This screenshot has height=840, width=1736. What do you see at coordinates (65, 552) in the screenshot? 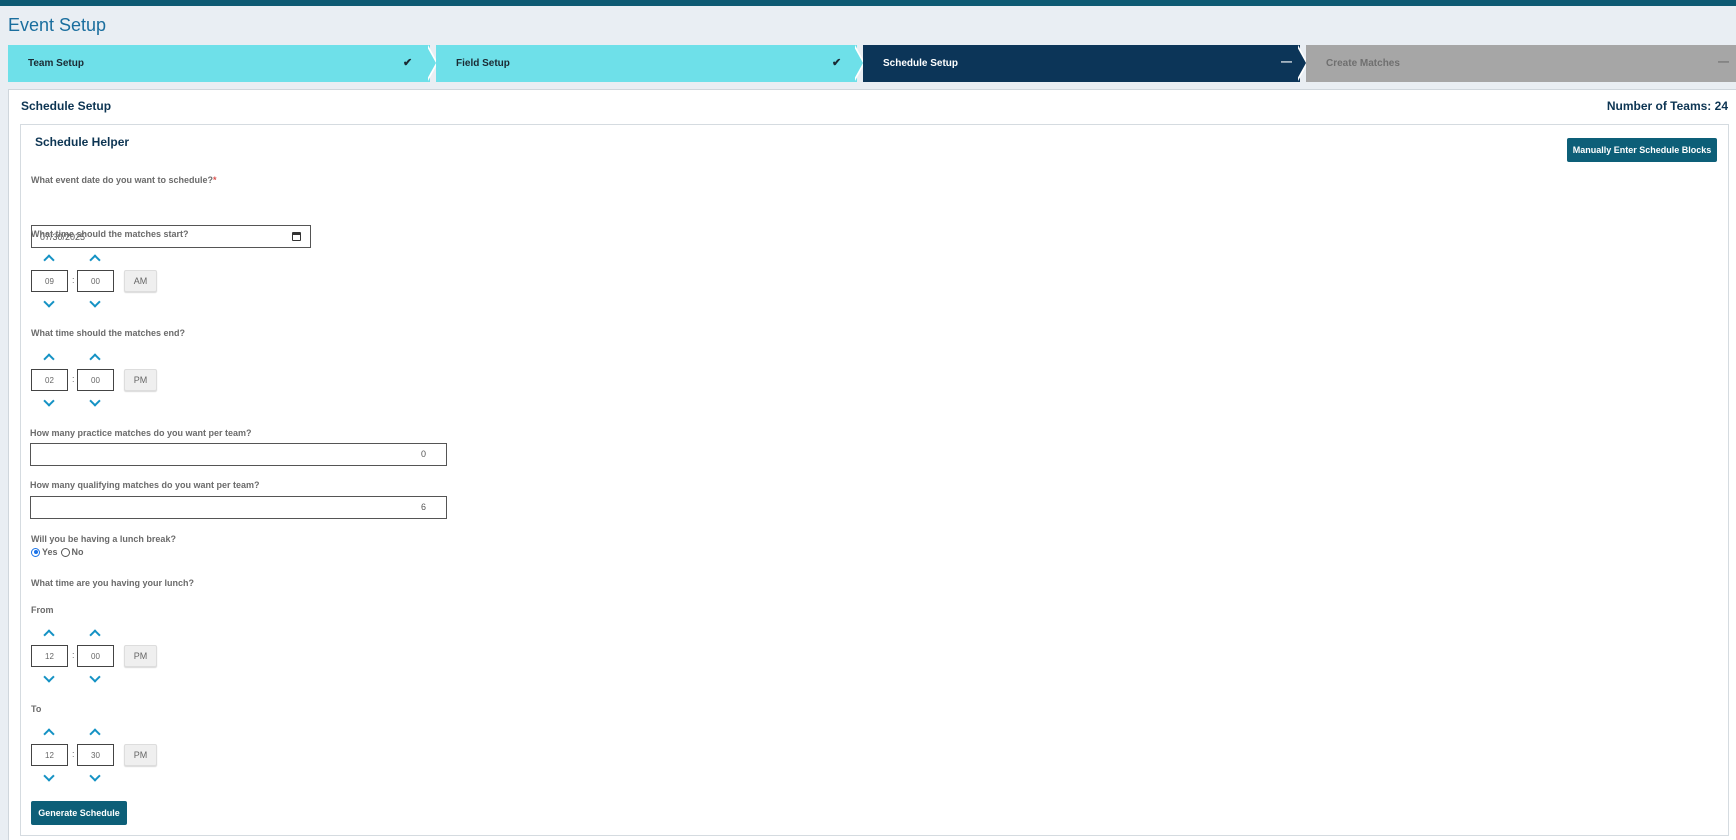
I see `lunch-no-radio` at bounding box center [65, 552].